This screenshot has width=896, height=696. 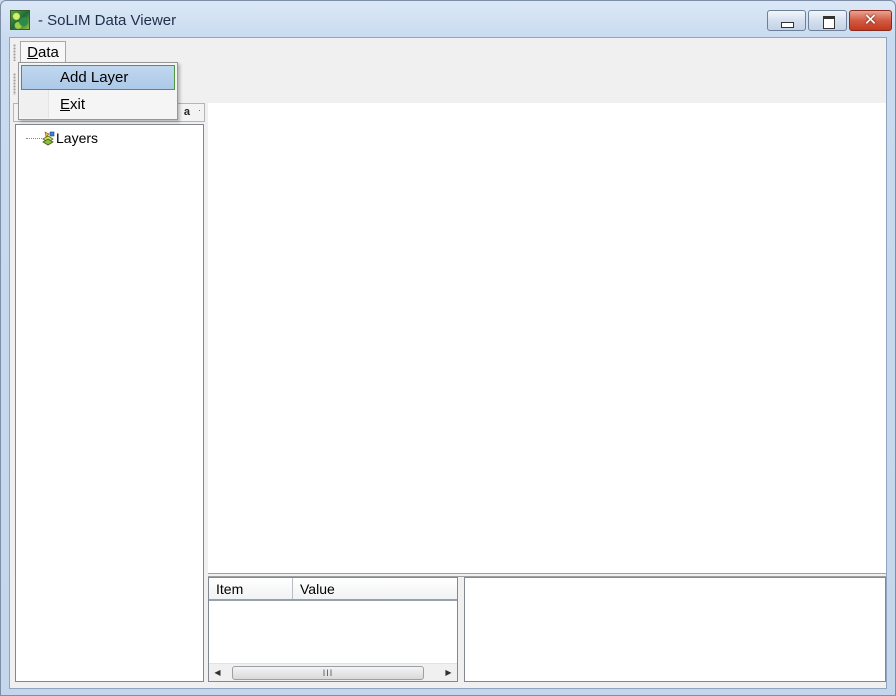 I want to click on title-bar: - SoLIM Data Viewer ✕, so click(x=448, y=19).